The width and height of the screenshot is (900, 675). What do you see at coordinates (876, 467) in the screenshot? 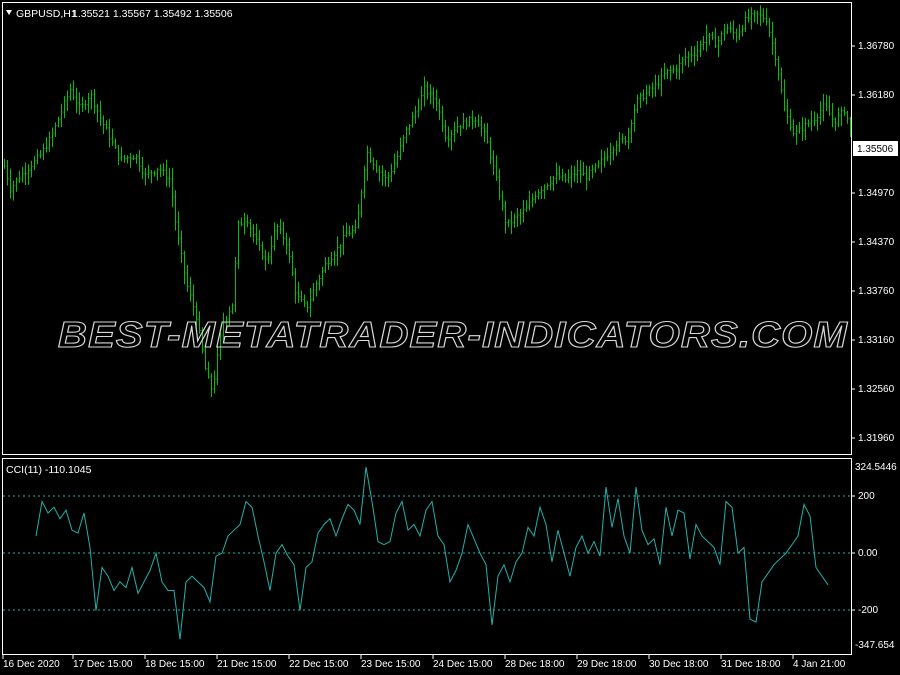
I see `cci-tick: 324.5446` at bounding box center [876, 467].